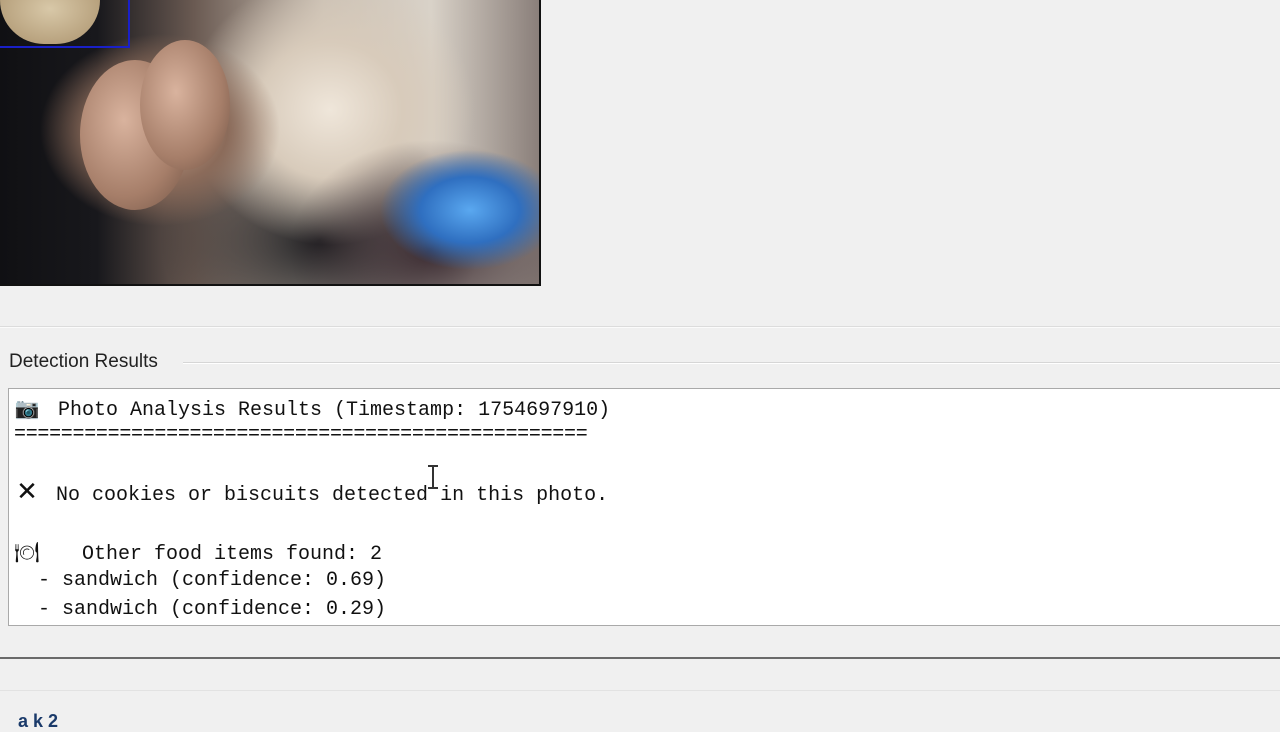 This screenshot has height=732, width=1280. What do you see at coordinates (27, 408) in the screenshot?
I see `camera-icon: 📷` at bounding box center [27, 408].